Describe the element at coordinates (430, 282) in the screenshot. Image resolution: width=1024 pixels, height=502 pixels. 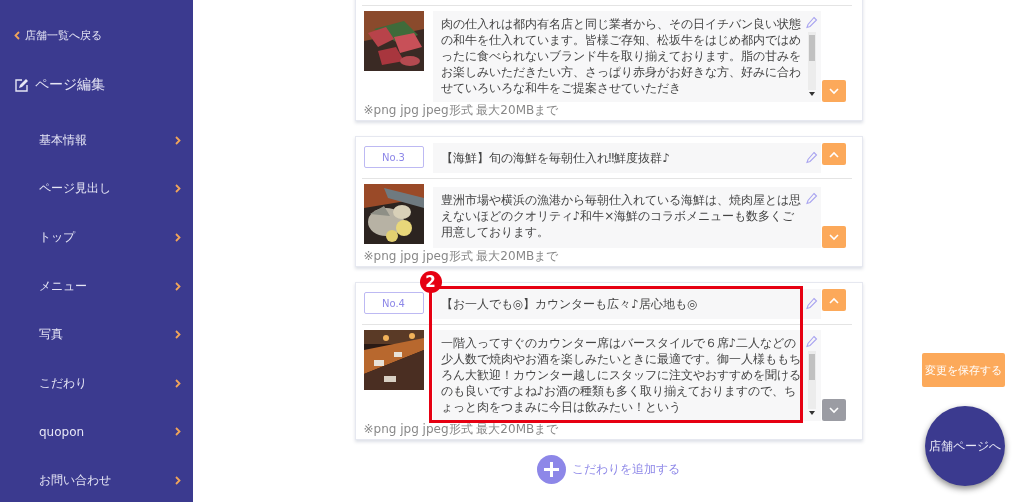
I see `annotation-number: 2` at that location.